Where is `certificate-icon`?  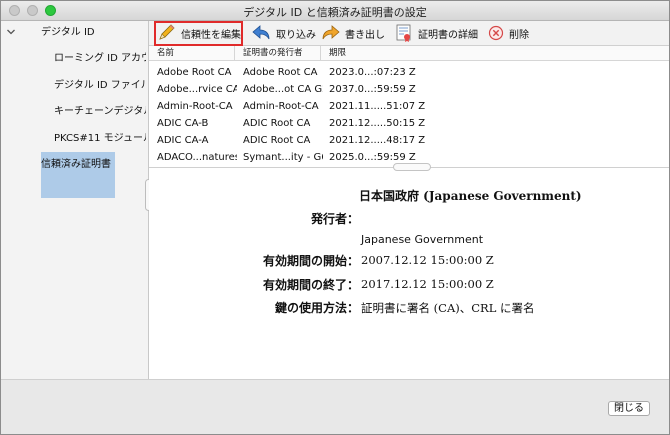
certificate-icon is located at coordinates (403, 33).